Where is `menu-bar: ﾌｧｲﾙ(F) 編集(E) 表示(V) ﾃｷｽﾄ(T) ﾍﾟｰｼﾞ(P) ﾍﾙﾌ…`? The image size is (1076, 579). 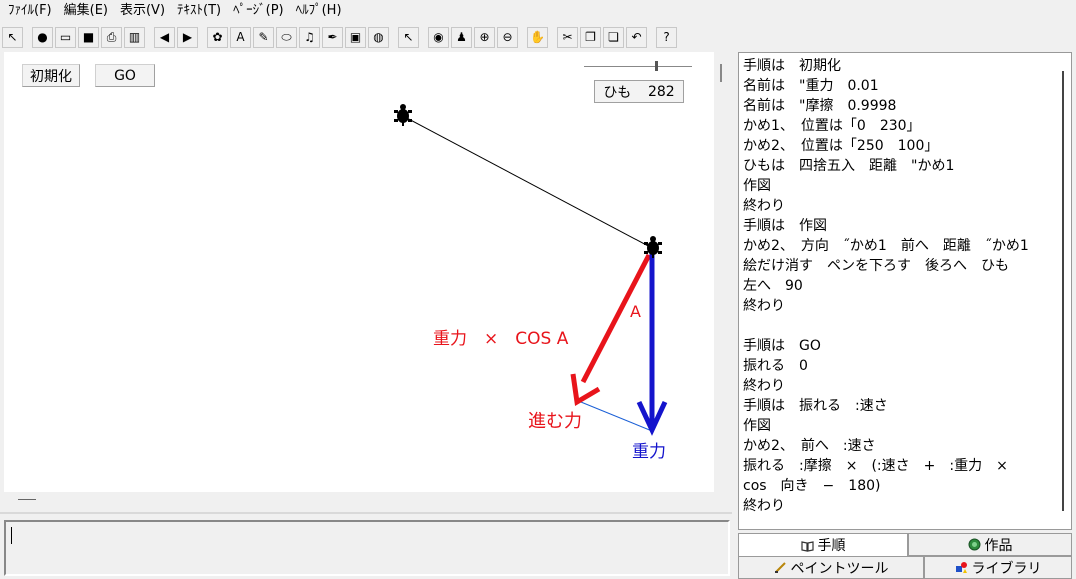
menu-bar: ﾌｧｲﾙ(F) 編集(E) 表示(V) ﾃｷｽﾄ(T) ﾍﾟｰｼﾞ(P) ﾍﾙﾌ… is located at coordinates (538, 11).